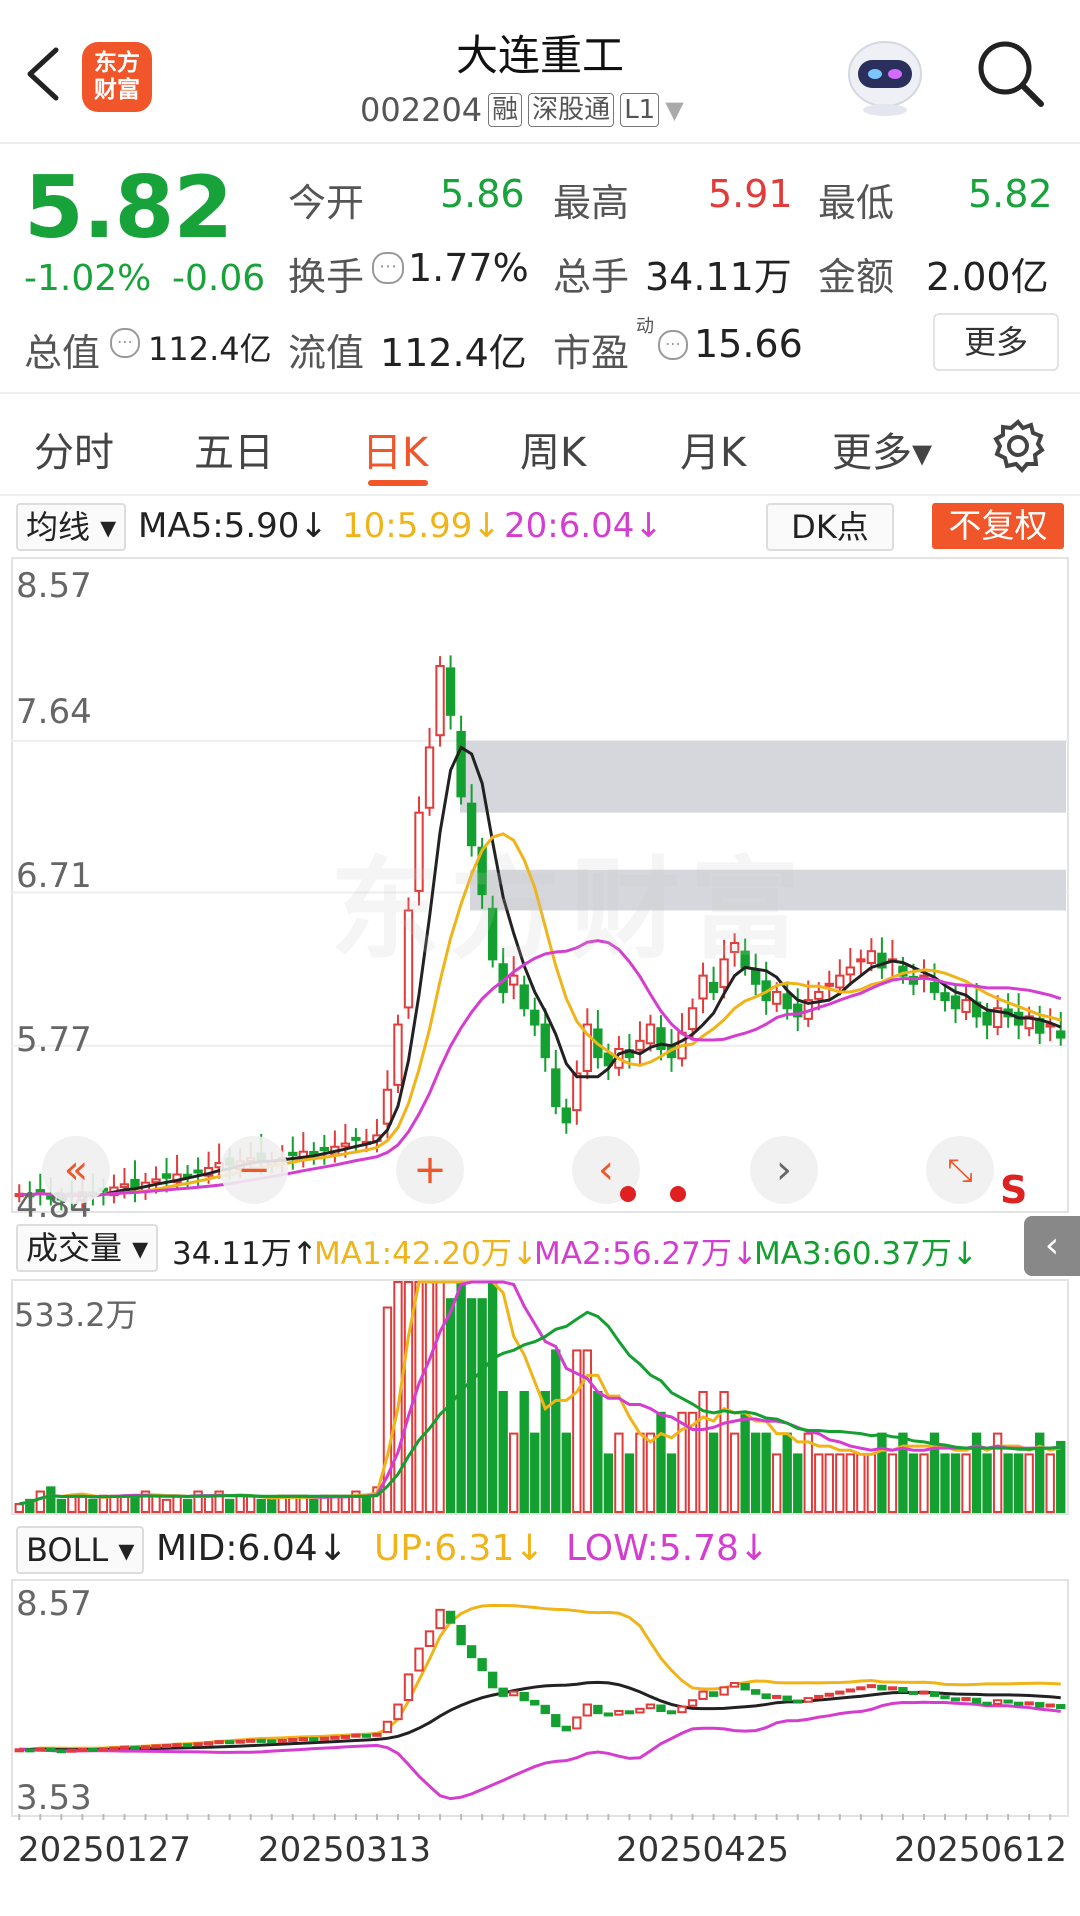 The width and height of the screenshot is (1080, 1916). What do you see at coordinates (540, 1398) in the screenshot?
I see `volume-chart` at bounding box center [540, 1398].